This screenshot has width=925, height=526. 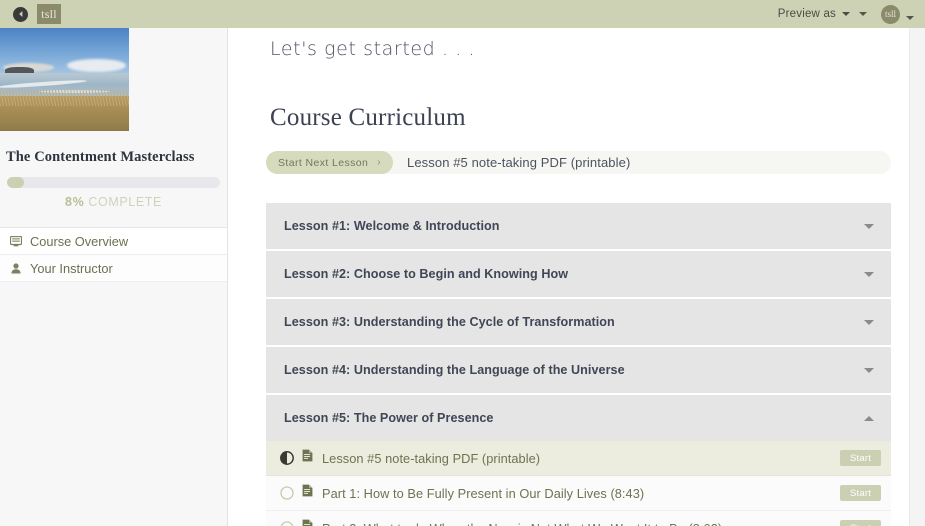 I want to click on course-title: The Contentment Masterclass, so click(x=100, y=157).